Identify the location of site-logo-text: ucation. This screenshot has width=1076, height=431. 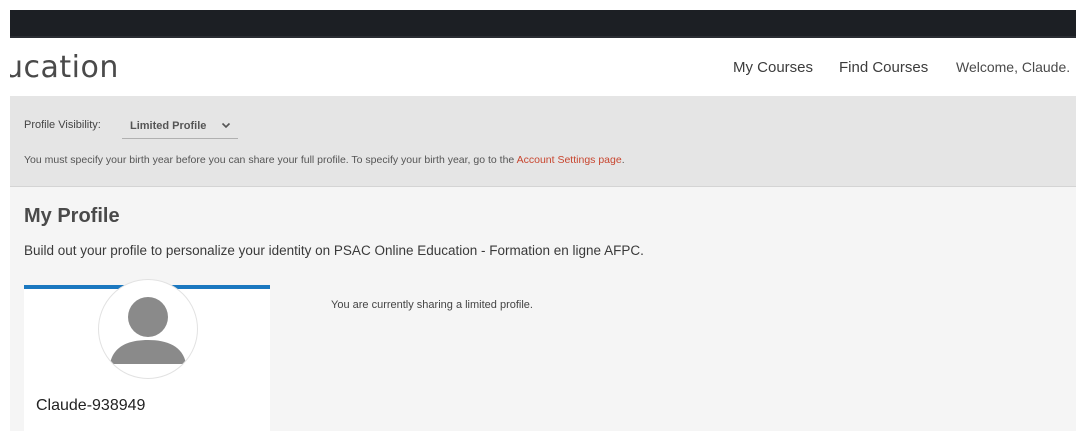
(64, 67).